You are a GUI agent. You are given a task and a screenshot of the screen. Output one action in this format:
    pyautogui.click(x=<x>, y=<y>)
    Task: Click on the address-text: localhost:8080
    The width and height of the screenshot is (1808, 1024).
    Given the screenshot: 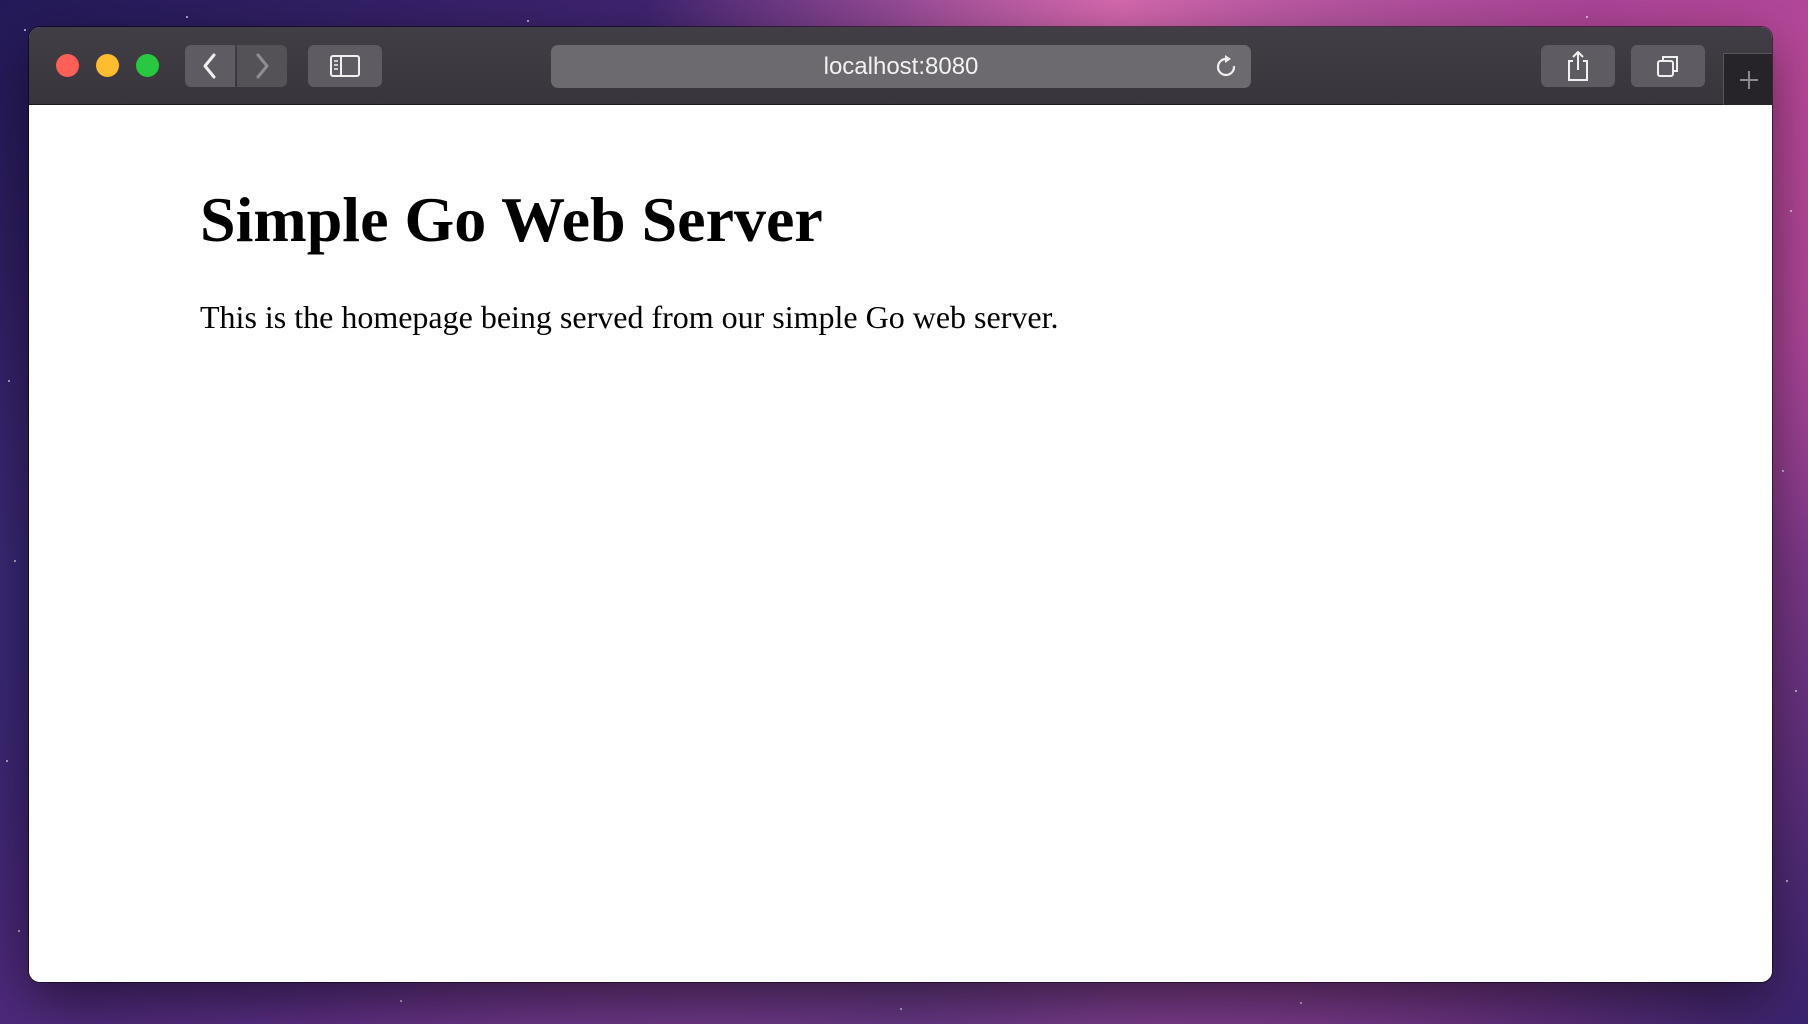 What is the action you would take?
    pyautogui.click(x=901, y=66)
    